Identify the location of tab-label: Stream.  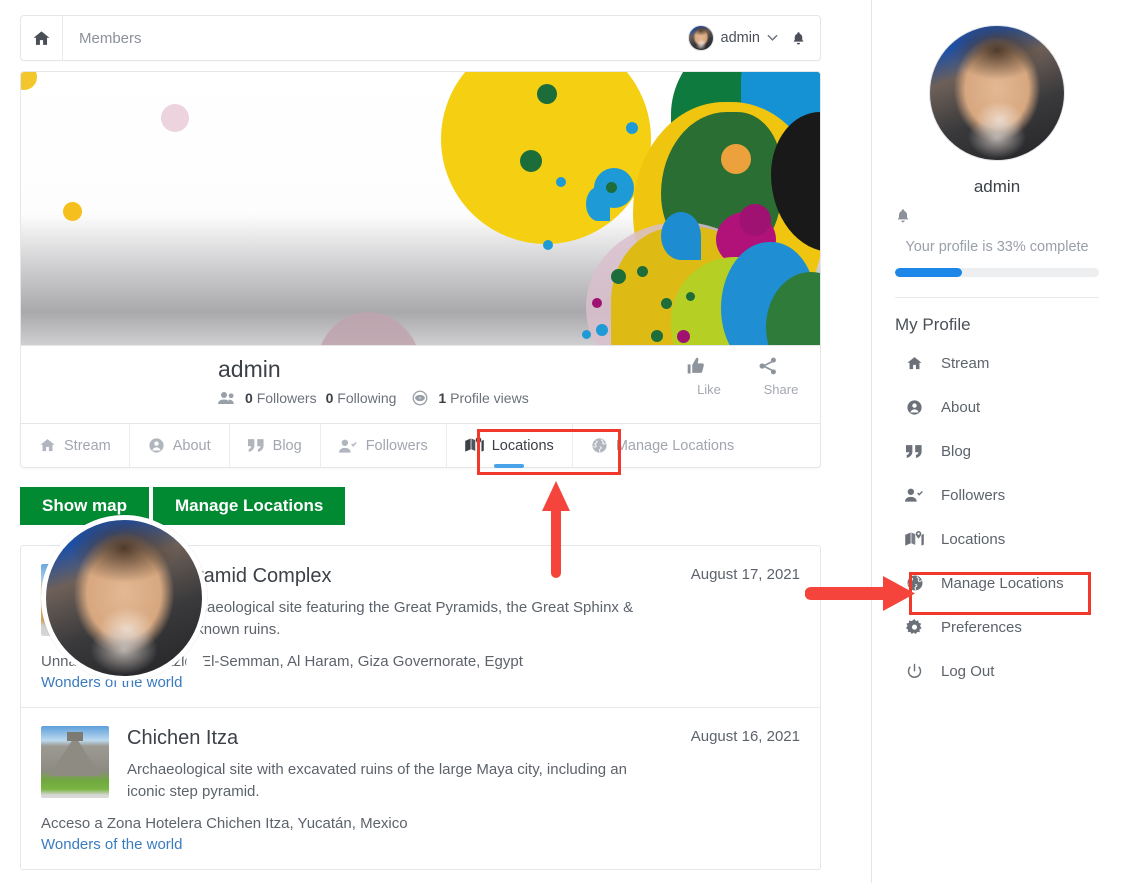
(87, 445).